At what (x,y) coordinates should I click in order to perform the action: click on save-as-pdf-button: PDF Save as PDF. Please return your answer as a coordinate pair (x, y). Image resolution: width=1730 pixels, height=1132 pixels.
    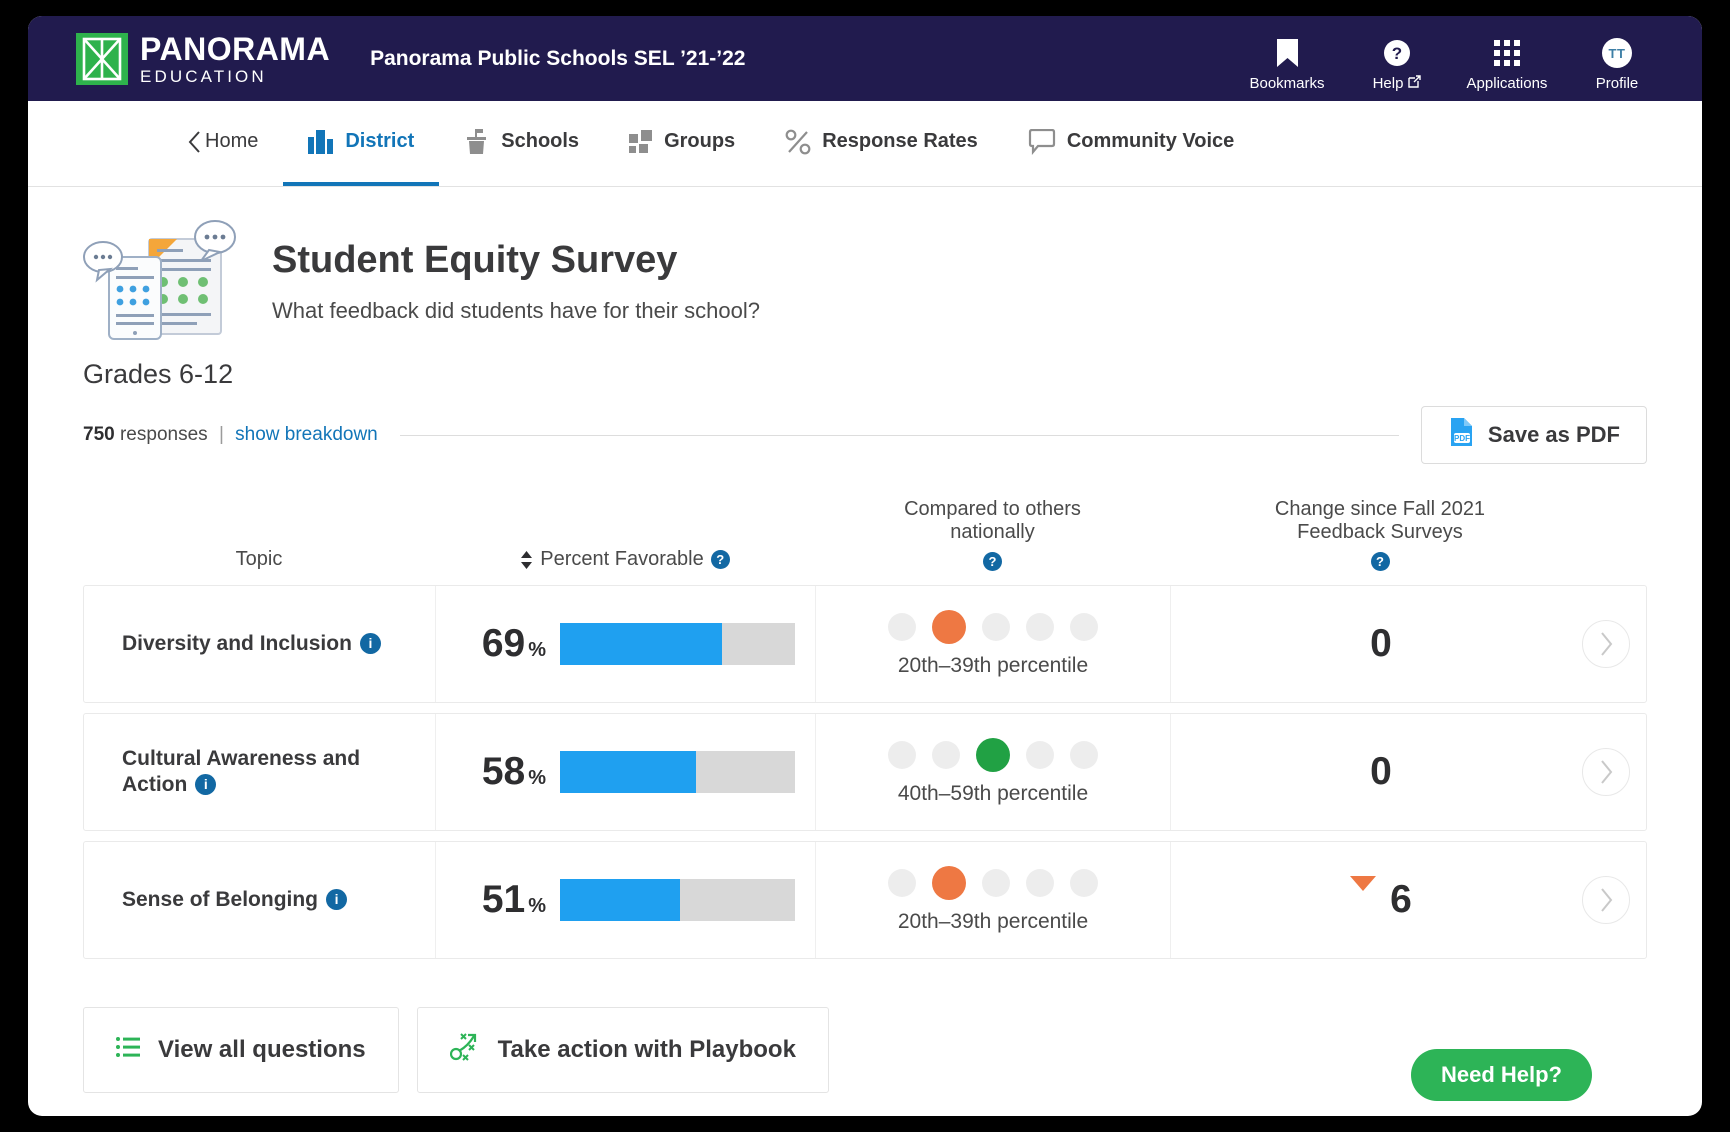
    Looking at the image, I should click on (1533, 435).